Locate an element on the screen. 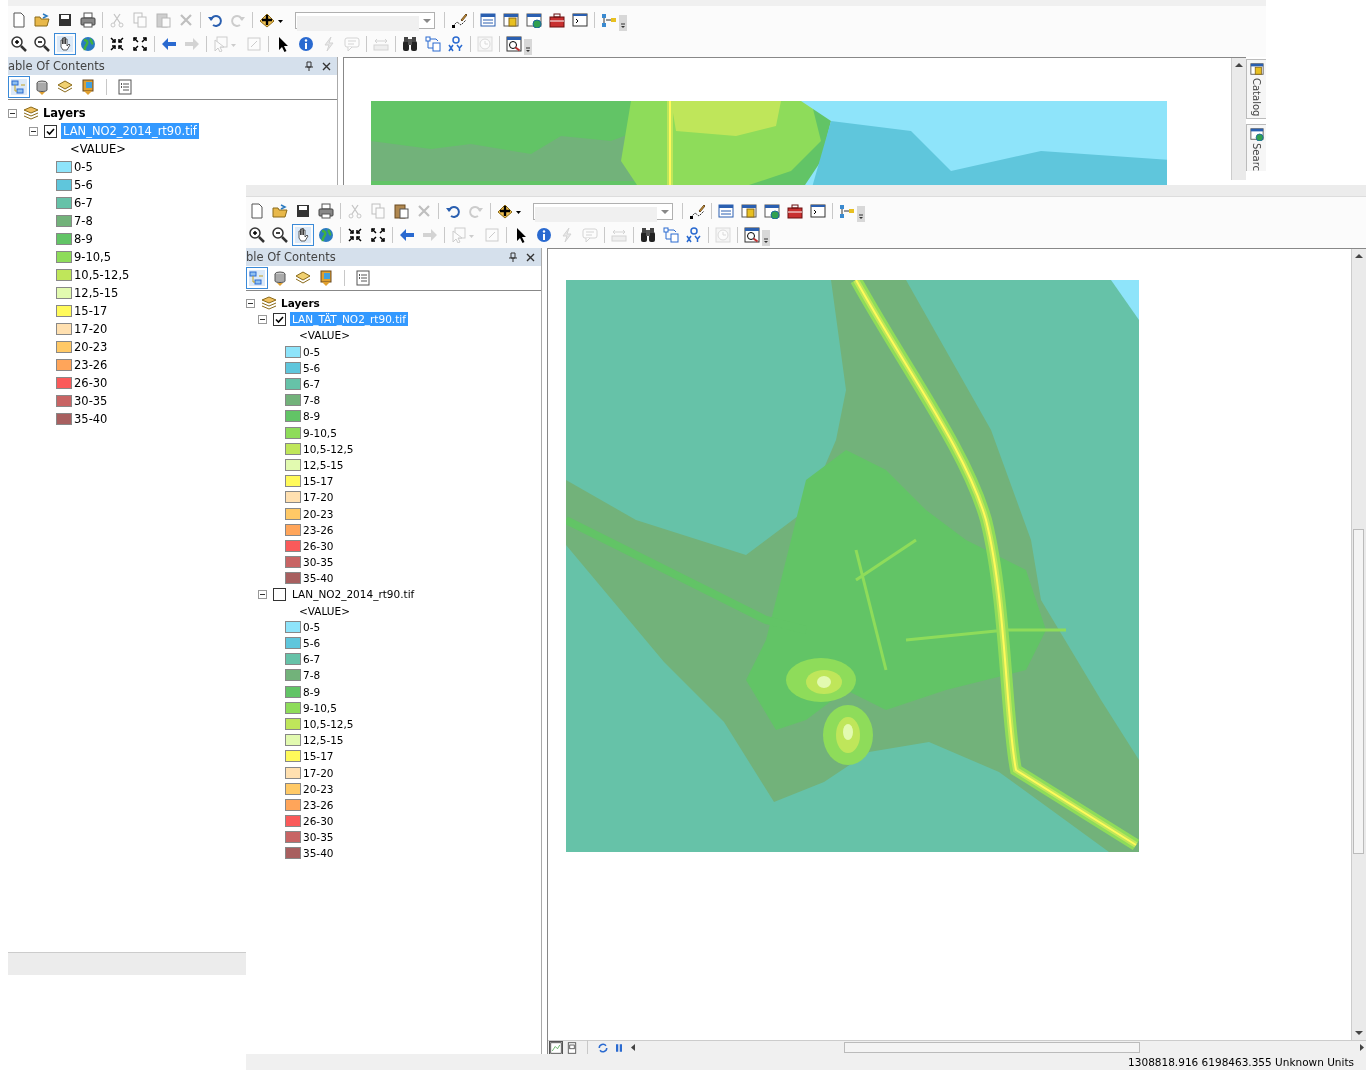 This screenshot has width=1366, height=1070. field-name: <VALUE> is located at coordinates (324, 610).